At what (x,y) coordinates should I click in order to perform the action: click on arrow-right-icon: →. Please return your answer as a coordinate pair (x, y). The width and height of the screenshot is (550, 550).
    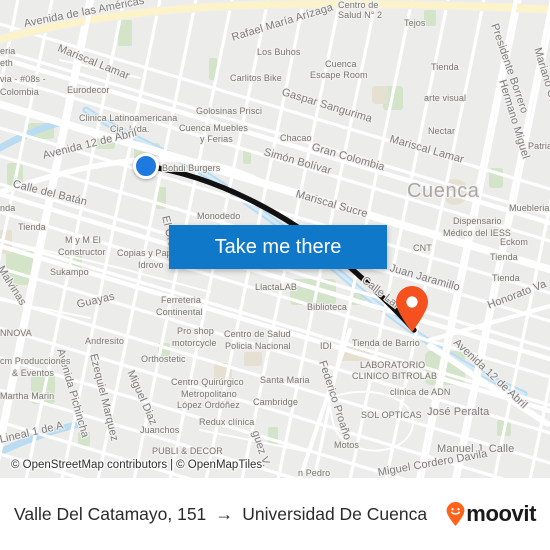
    Looking at the image, I should click on (224, 513).